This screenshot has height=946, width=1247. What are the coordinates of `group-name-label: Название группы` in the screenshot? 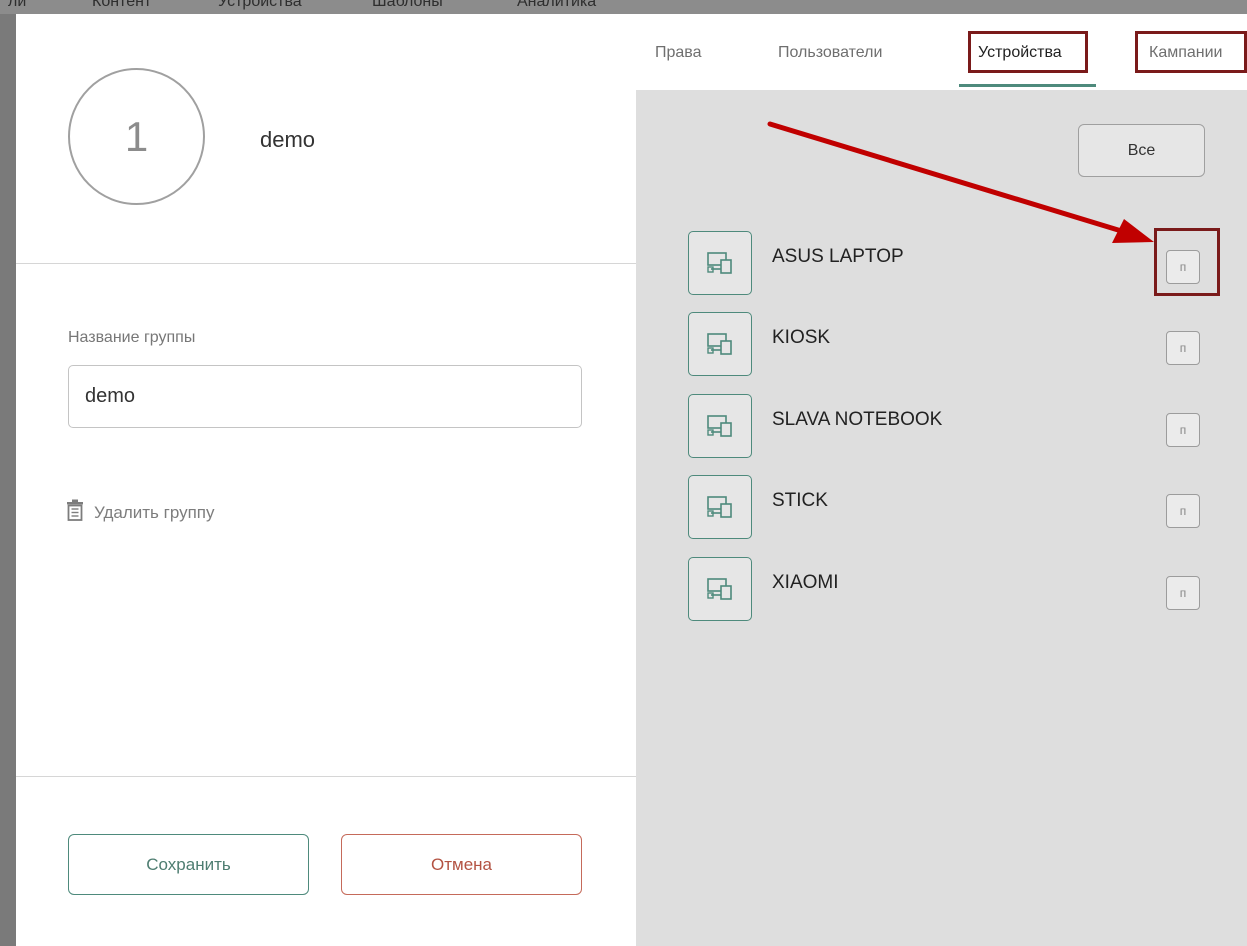 It's located at (132, 337).